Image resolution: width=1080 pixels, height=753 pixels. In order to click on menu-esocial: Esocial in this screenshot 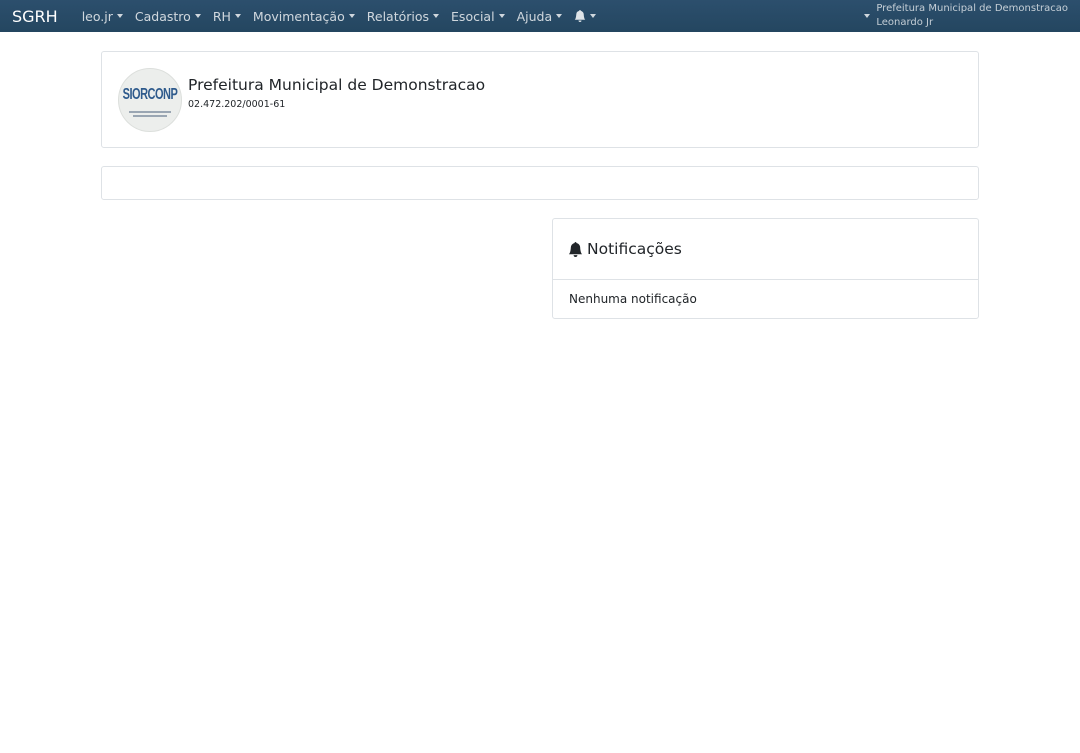, I will do `click(478, 16)`.